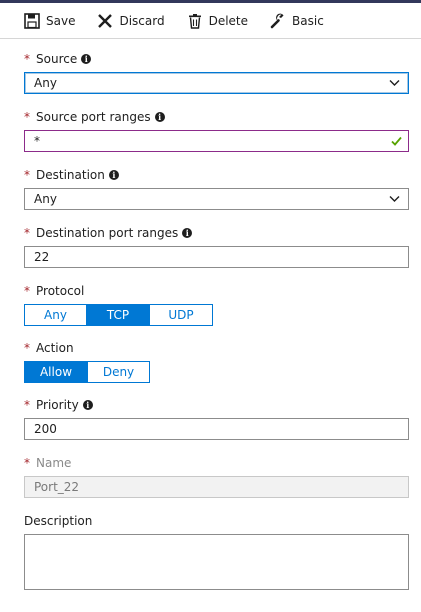 Image resolution: width=421 pixels, height=612 pixels. I want to click on protocol-label: Protocol, so click(60, 291).